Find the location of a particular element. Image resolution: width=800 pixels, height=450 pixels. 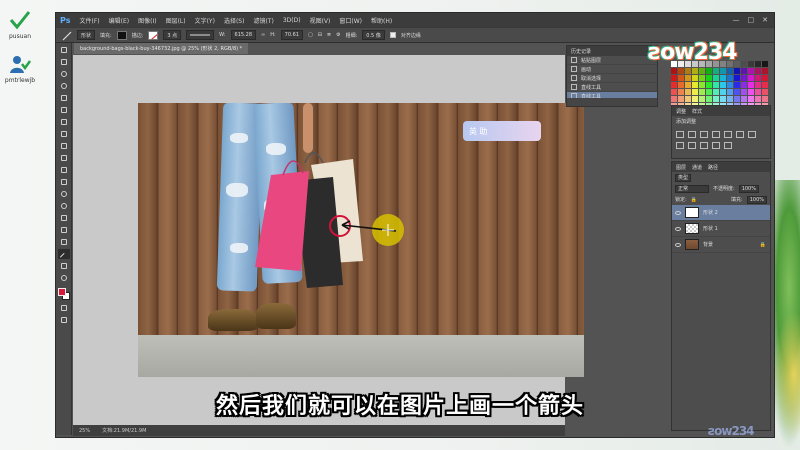

color-balance-icon is located at coordinates (752, 134).